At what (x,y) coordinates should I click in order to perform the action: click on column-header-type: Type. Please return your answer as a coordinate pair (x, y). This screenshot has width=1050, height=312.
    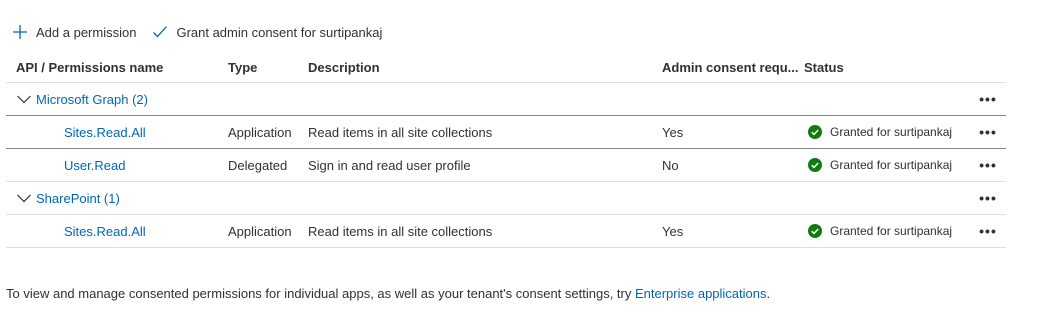
    Looking at the image, I should click on (265, 67).